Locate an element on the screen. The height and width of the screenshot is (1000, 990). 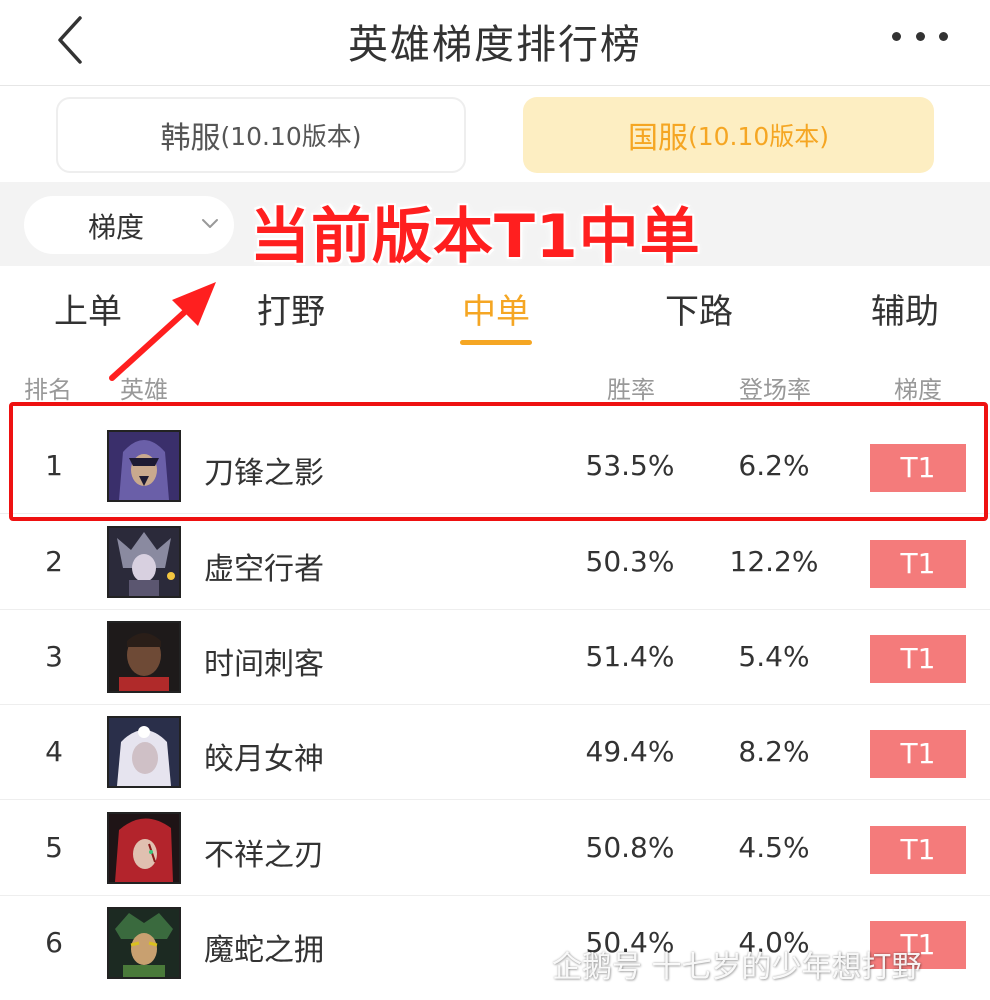
hero-name: 皎月女神 is located at coordinates (264, 759).